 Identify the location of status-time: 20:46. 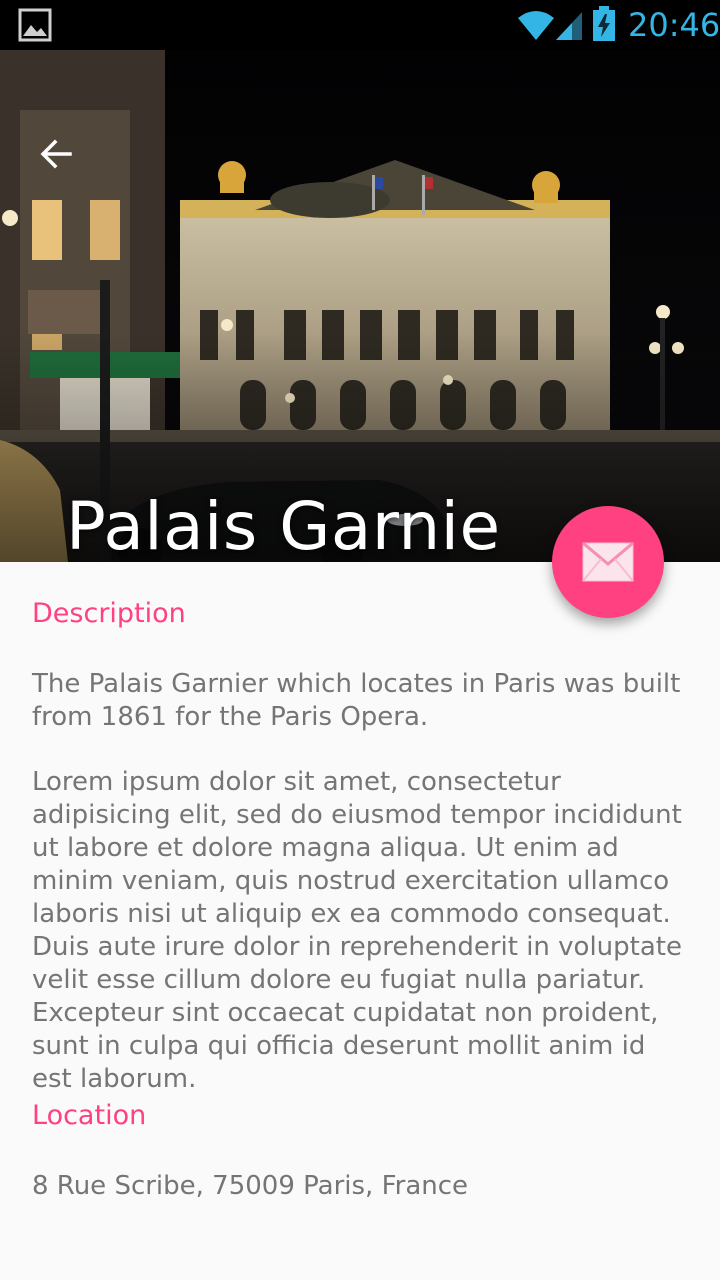
(674, 25).